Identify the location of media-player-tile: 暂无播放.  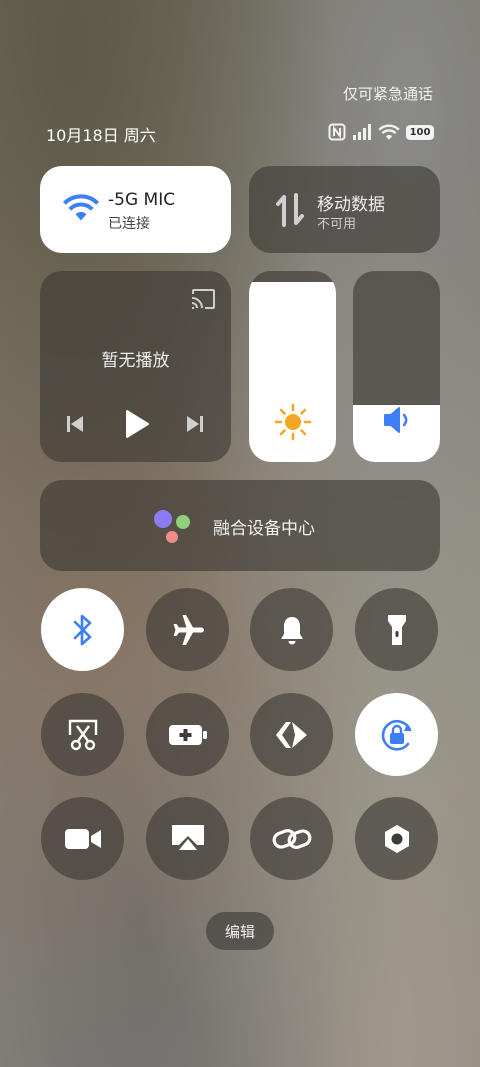
(135, 366).